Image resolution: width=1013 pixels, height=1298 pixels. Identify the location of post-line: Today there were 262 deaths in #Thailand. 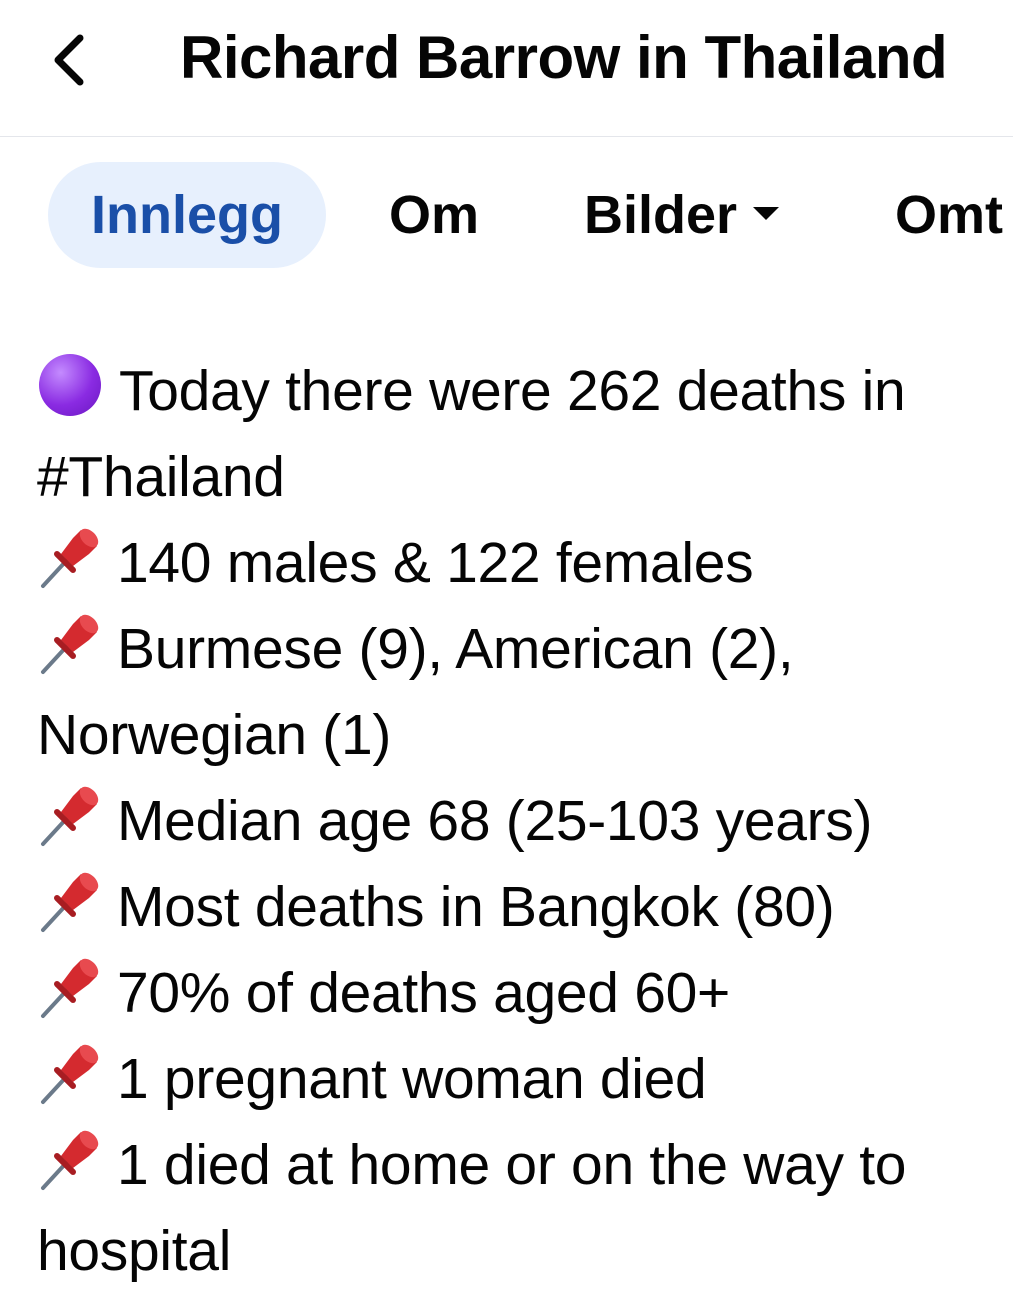
(507, 434).